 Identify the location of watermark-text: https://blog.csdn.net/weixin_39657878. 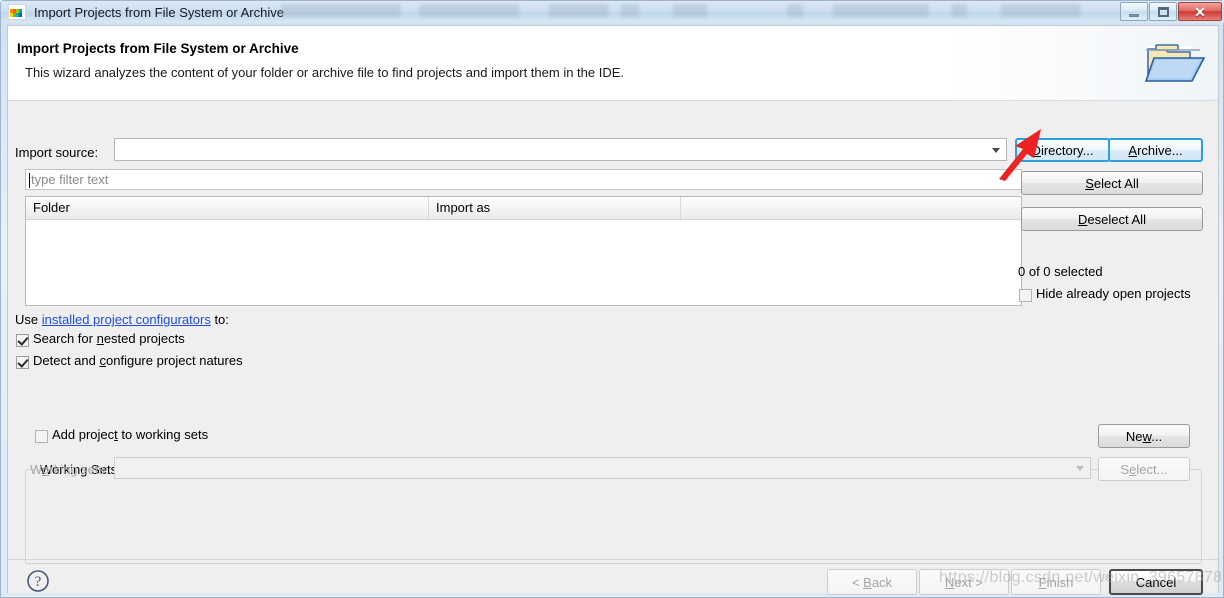
(1081, 577).